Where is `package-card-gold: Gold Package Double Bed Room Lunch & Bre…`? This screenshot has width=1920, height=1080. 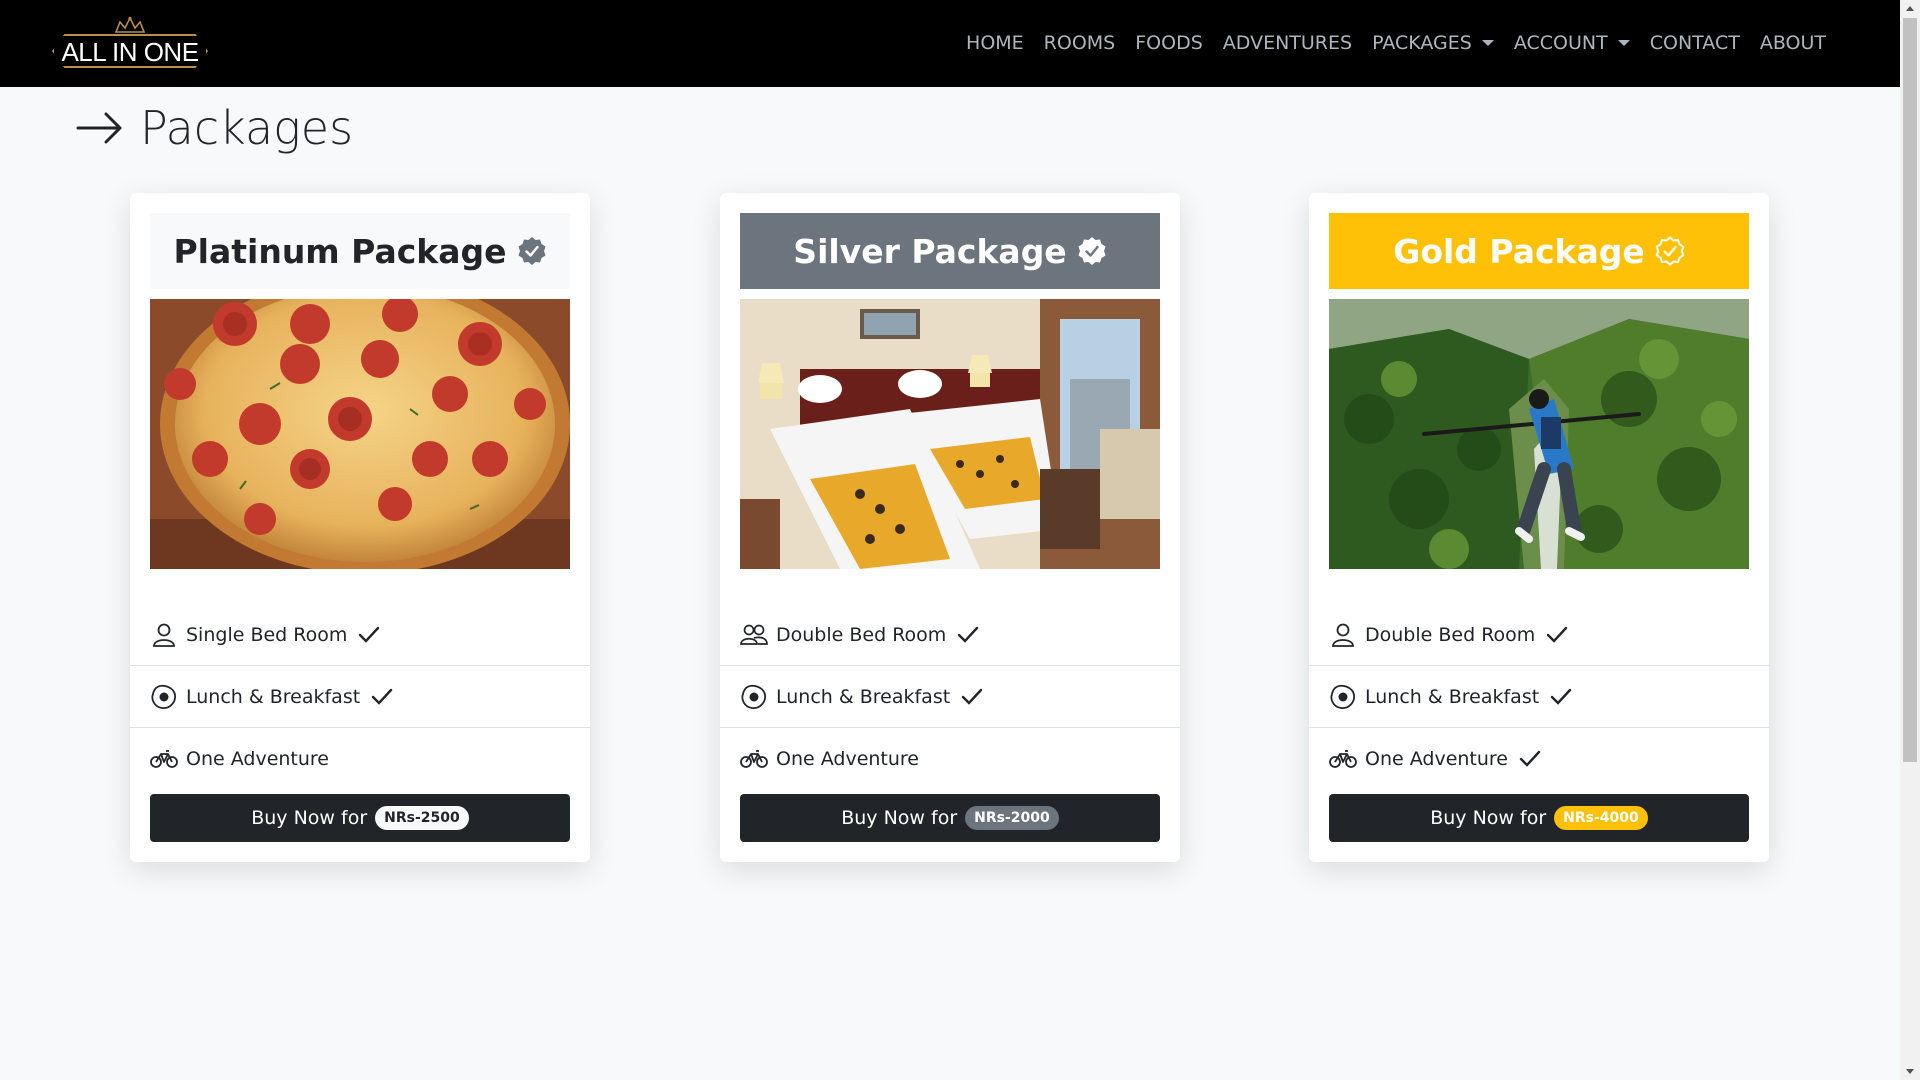
package-card-gold: Gold Package Double Bed Room Lunch & Bre… is located at coordinates (1539, 527).